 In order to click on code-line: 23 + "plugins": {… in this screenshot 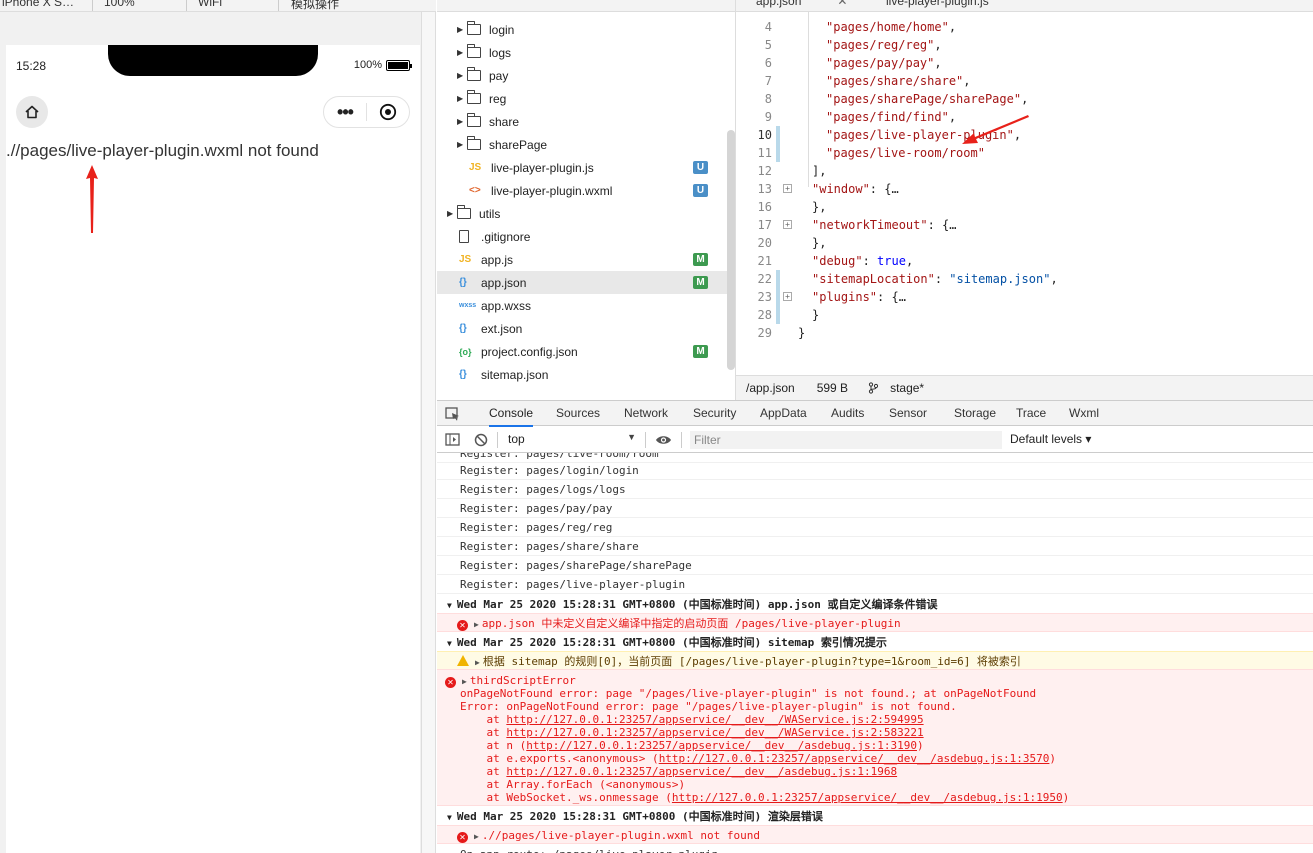, I will do `click(1024, 297)`.